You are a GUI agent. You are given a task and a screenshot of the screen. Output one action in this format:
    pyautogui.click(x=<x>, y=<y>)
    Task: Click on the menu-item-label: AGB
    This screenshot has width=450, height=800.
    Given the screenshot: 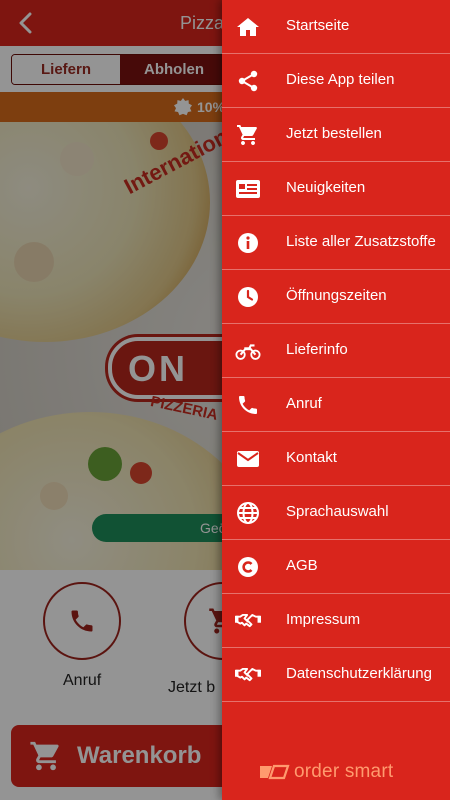 What is the action you would take?
    pyautogui.click(x=302, y=565)
    